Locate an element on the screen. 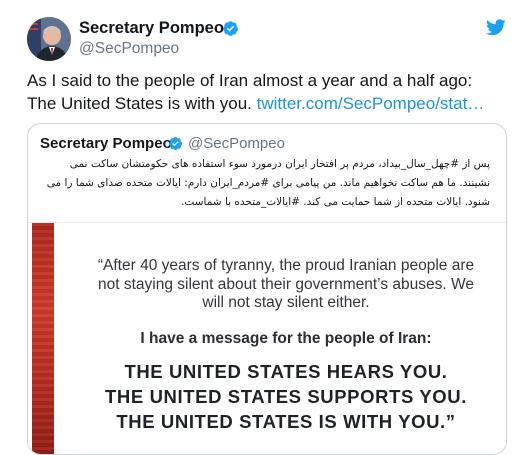 This screenshot has height=455, width=517. avatar is located at coordinates (49, 39).